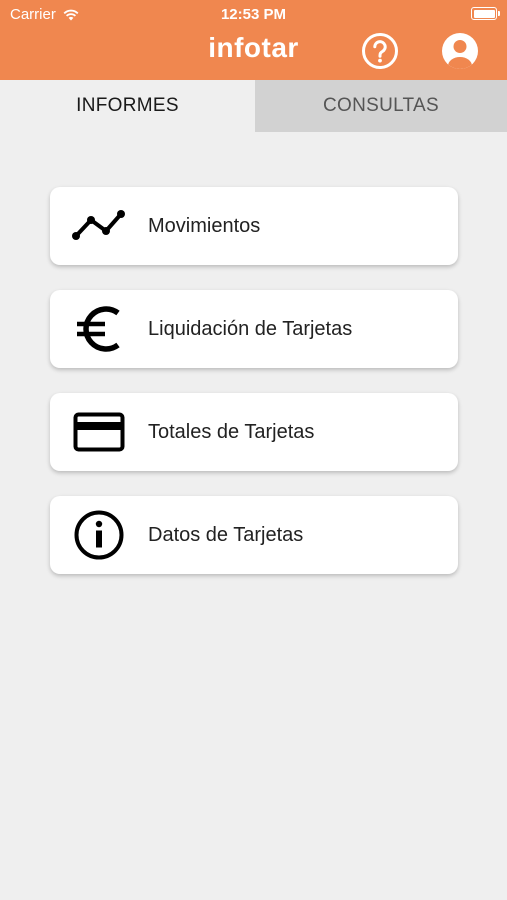  Describe the element at coordinates (485, 13) in the screenshot. I see `battery-icon` at that location.